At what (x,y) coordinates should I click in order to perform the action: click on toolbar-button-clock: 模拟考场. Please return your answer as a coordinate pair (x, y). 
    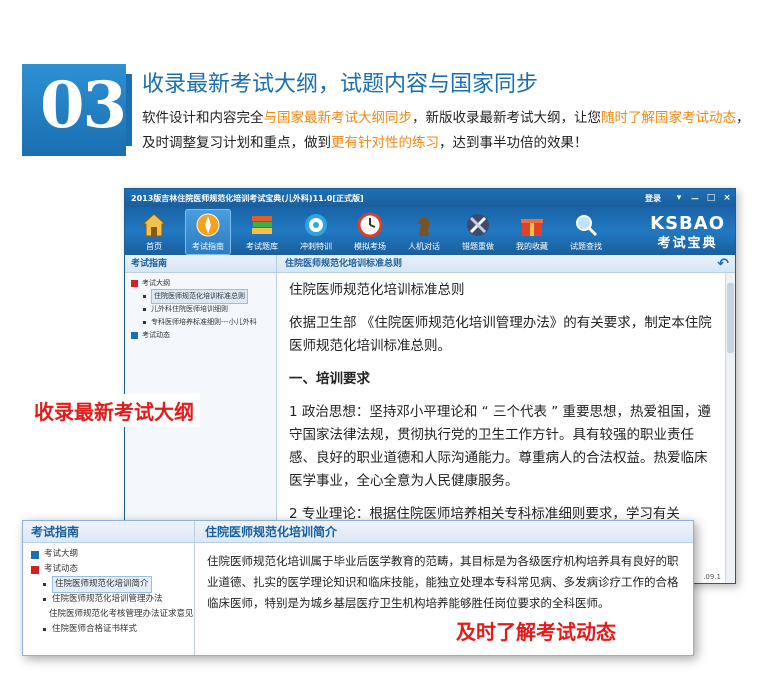
    Looking at the image, I should click on (370, 232).